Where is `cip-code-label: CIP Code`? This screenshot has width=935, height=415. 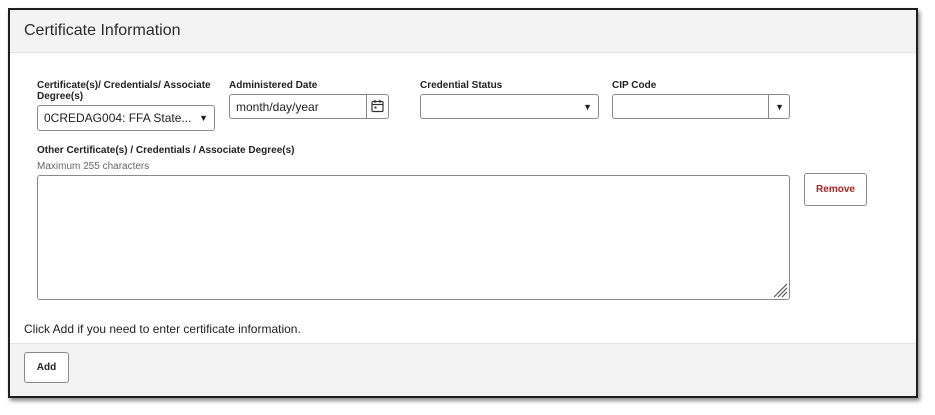 cip-code-label: CIP Code is located at coordinates (634, 85).